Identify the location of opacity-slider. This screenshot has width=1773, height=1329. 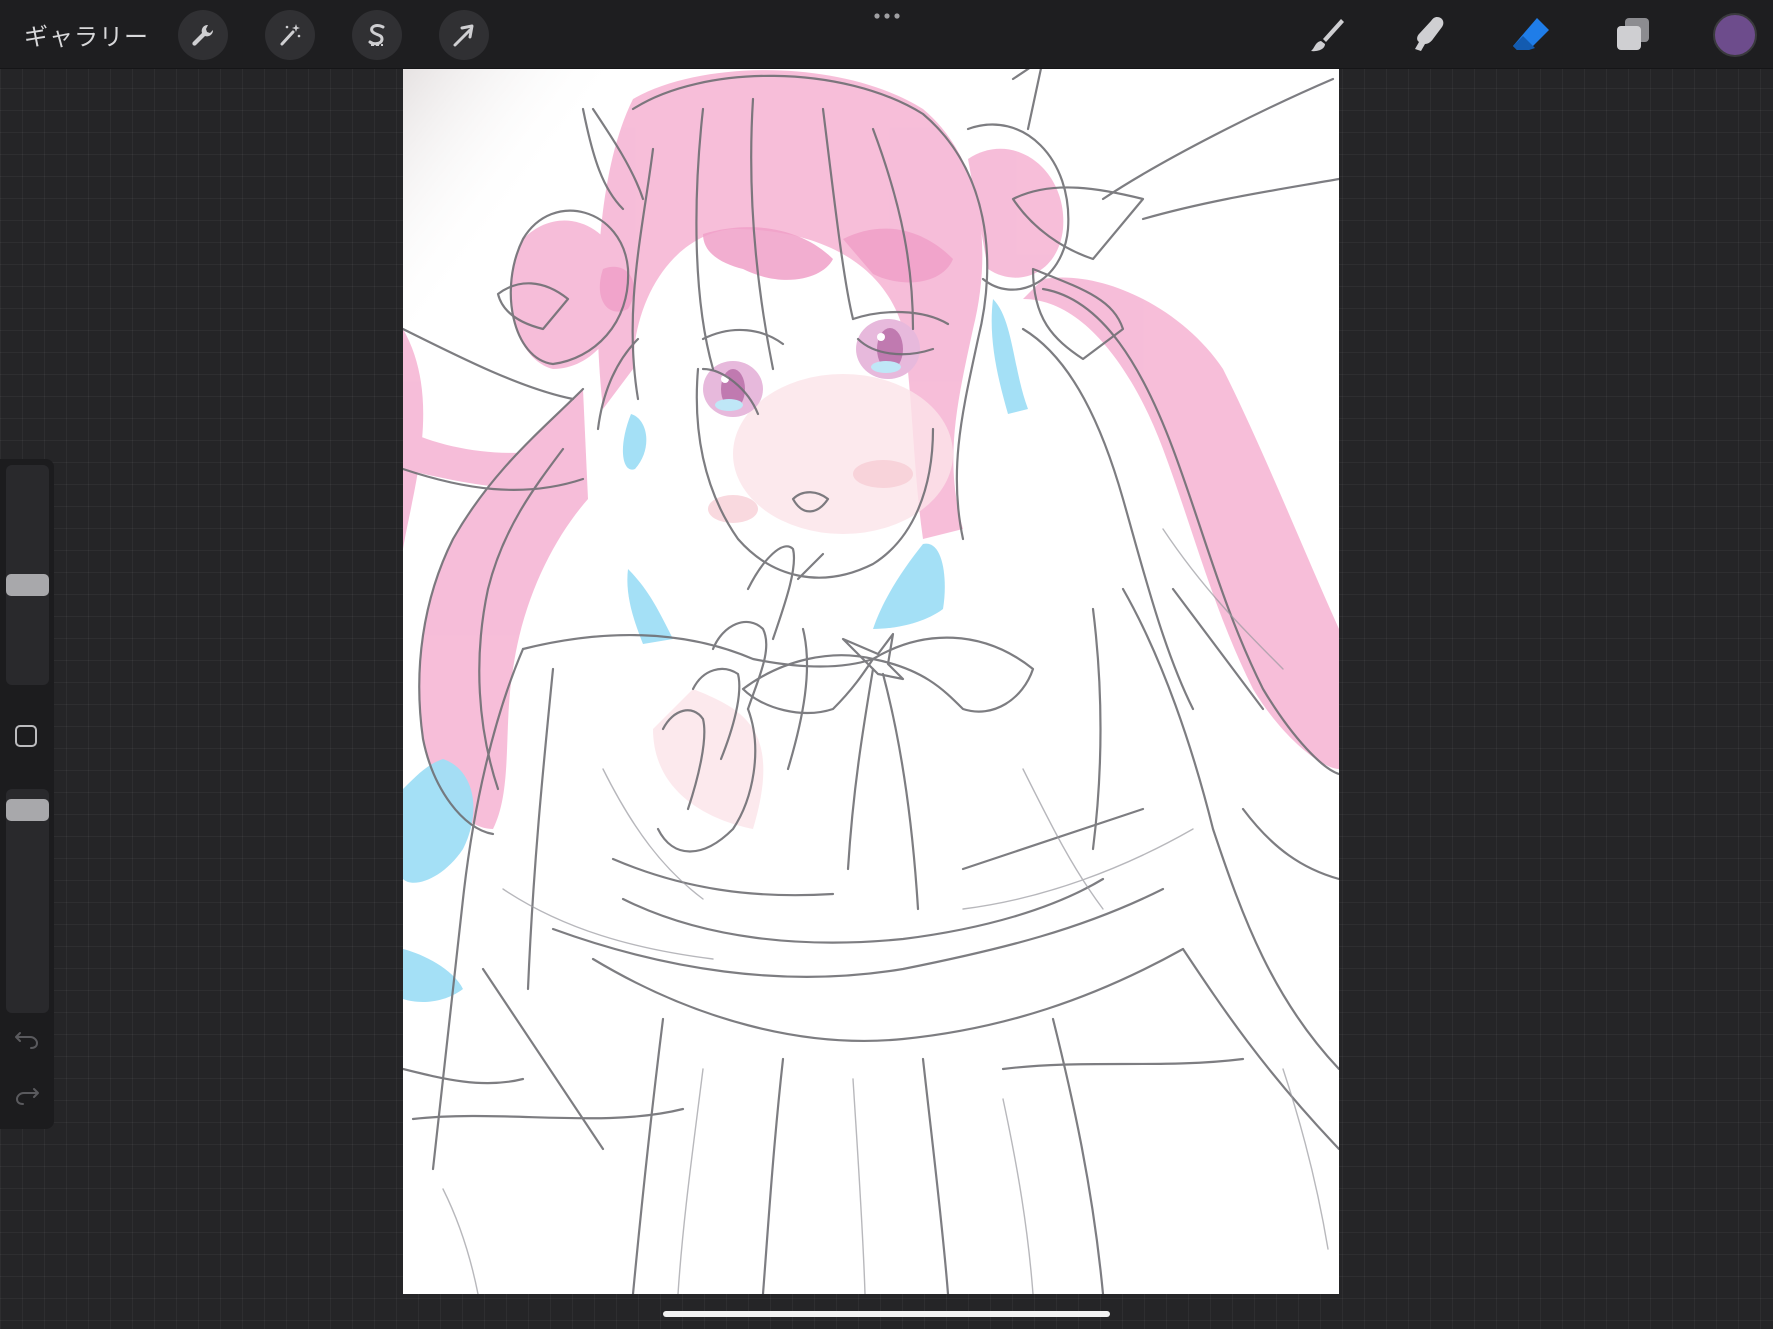
(27, 901).